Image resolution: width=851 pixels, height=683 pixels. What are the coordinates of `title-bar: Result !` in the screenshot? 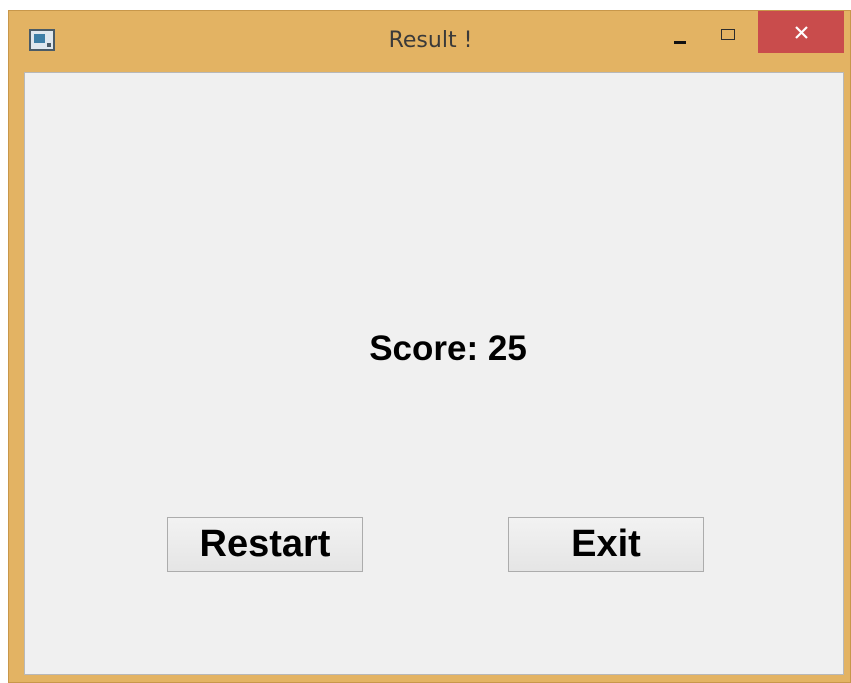 It's located at (429, 41).